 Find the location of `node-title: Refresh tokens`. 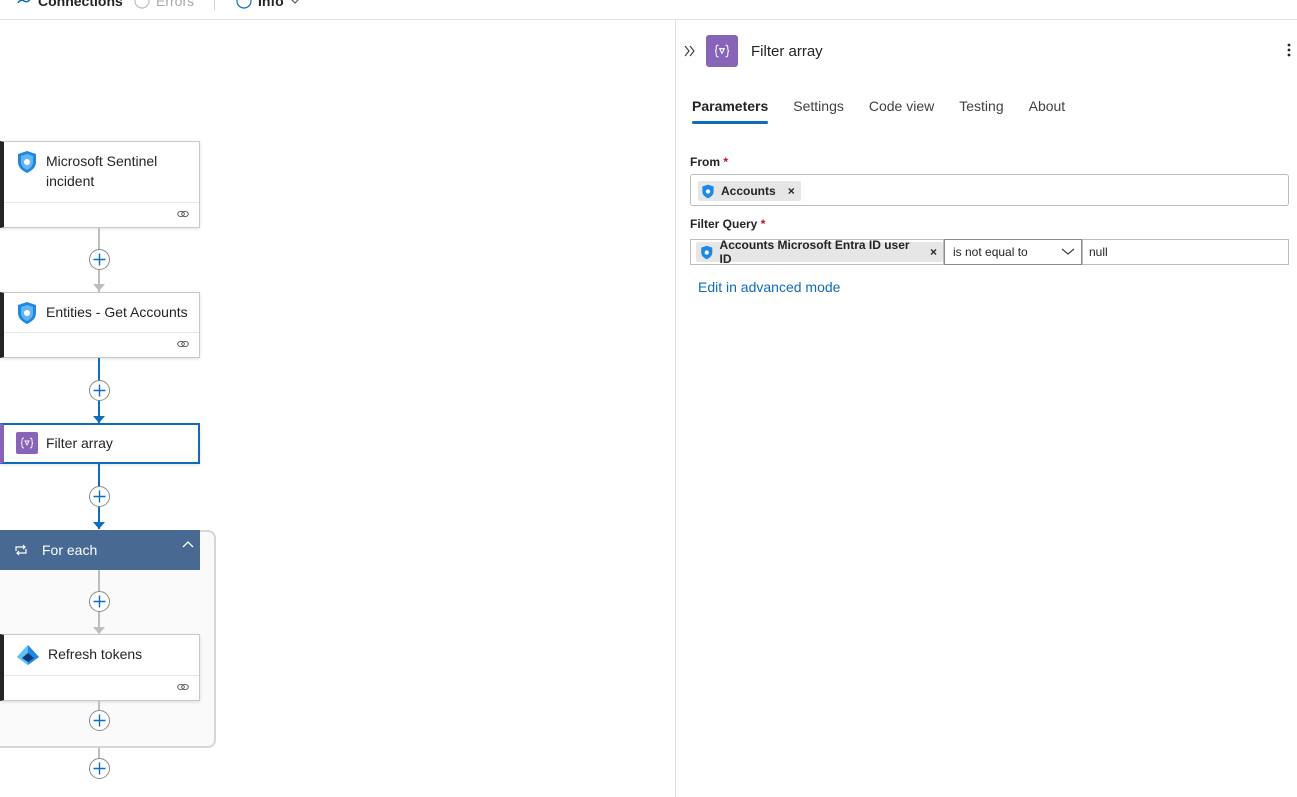

node-title: Refresh tokens is located at coordinates (95, 654).